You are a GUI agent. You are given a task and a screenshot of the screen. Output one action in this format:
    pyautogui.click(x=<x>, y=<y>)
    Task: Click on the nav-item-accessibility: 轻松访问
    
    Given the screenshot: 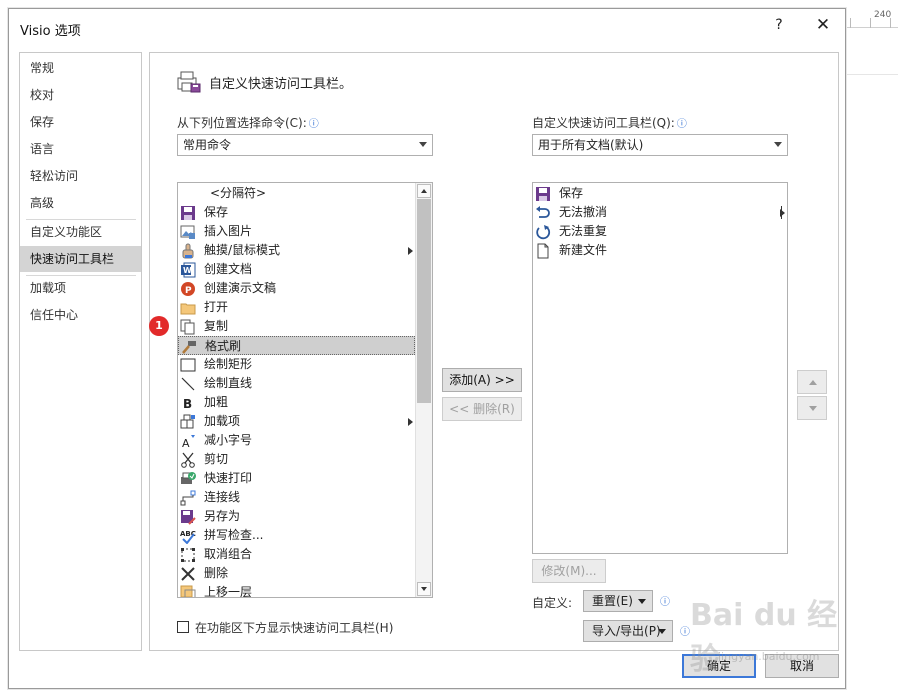 What is the action you would take?
    pyautogui.click(x=80, y=176)
    